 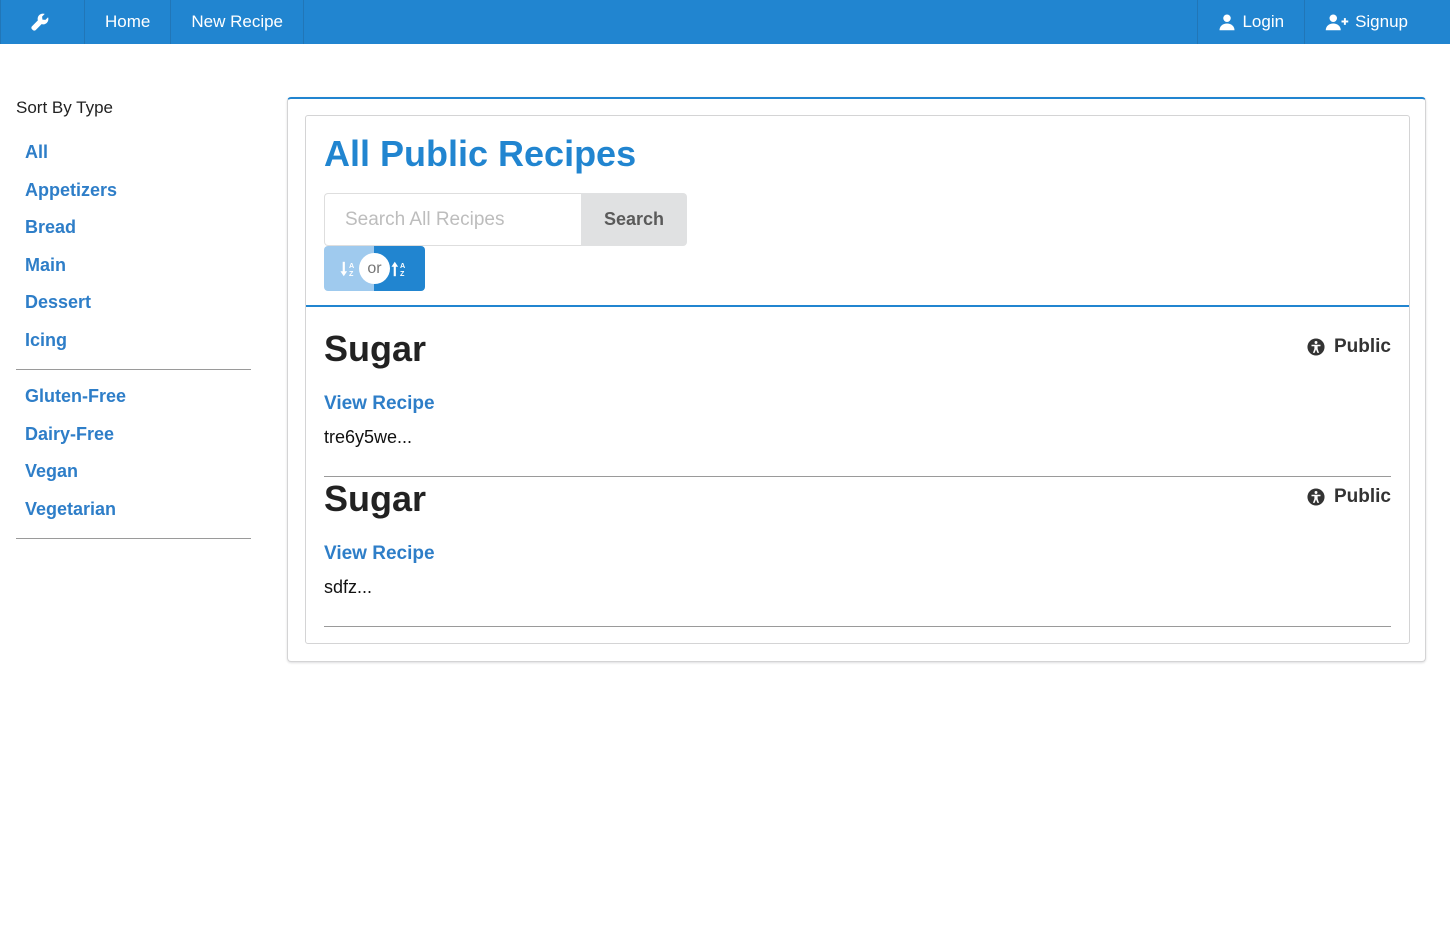 What do you see at coordinates (452, 219) in the screenshot?
I see `search-input` at bounding box center [452, 219].